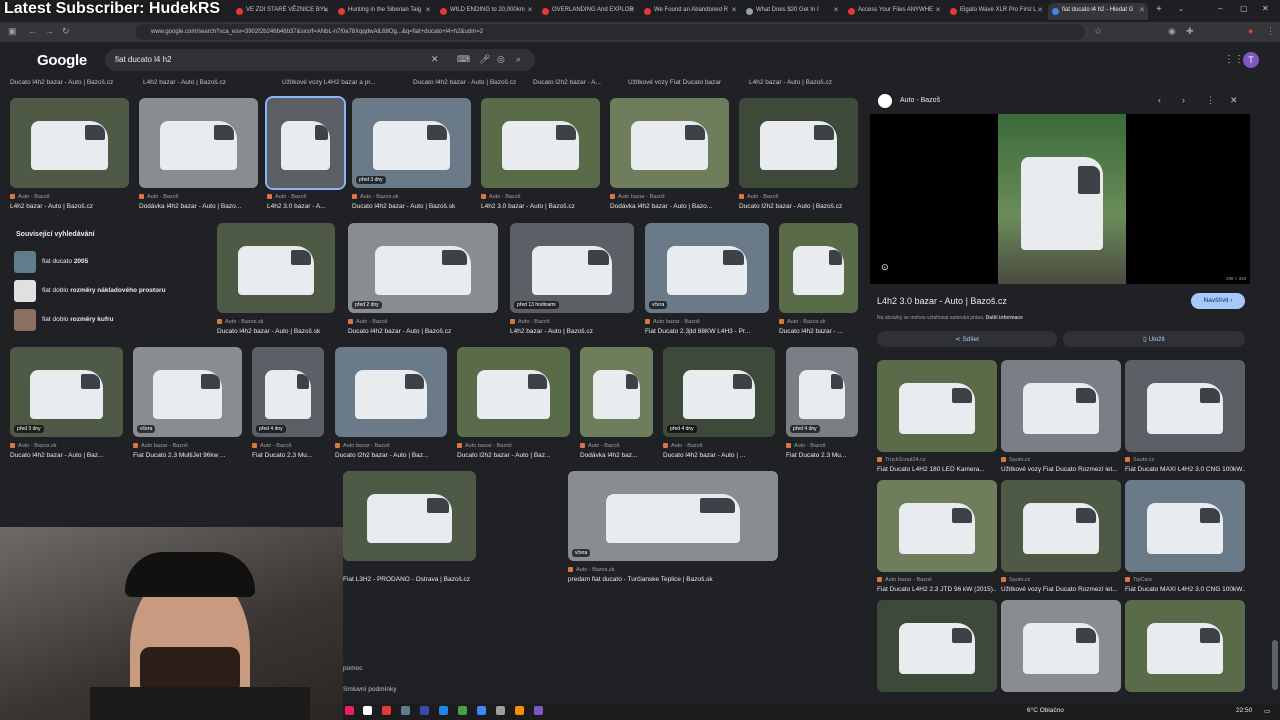 The height and width of the screenshot is (720, 1280). I want to click on result-title: L4h2 3.0 bazar - Auto | Bazoš.cz, so click(542, 206).